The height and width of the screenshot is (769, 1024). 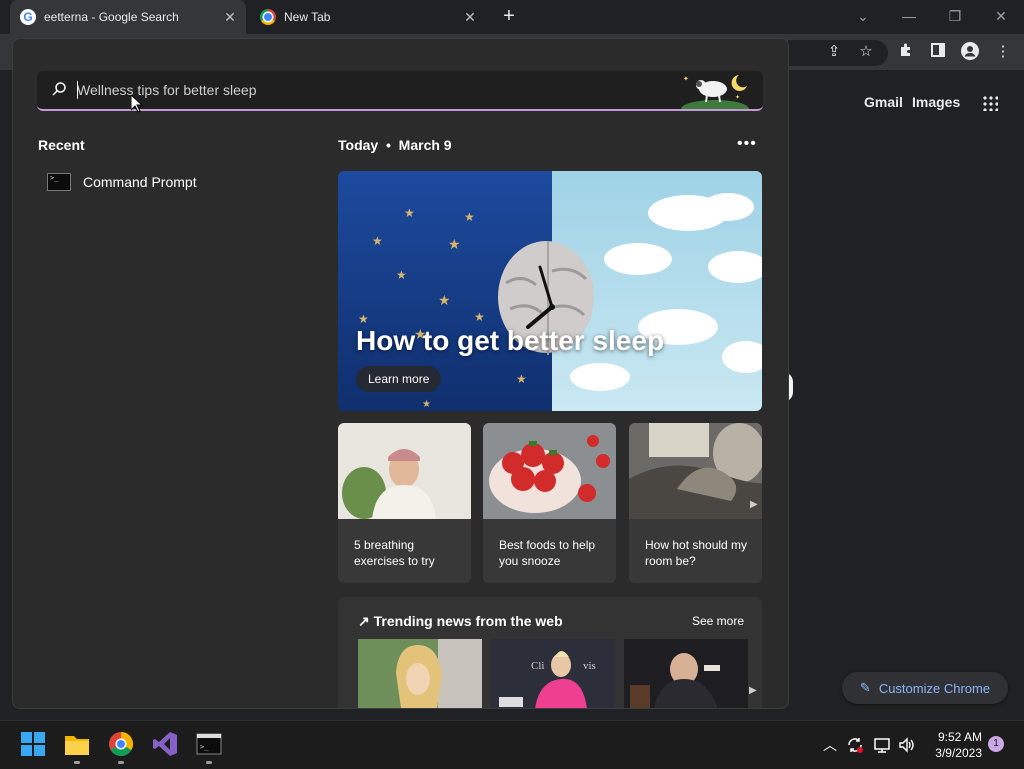 I want to click on clock: 9:52 AM 3/9/2023, so click(x=955, y=745).